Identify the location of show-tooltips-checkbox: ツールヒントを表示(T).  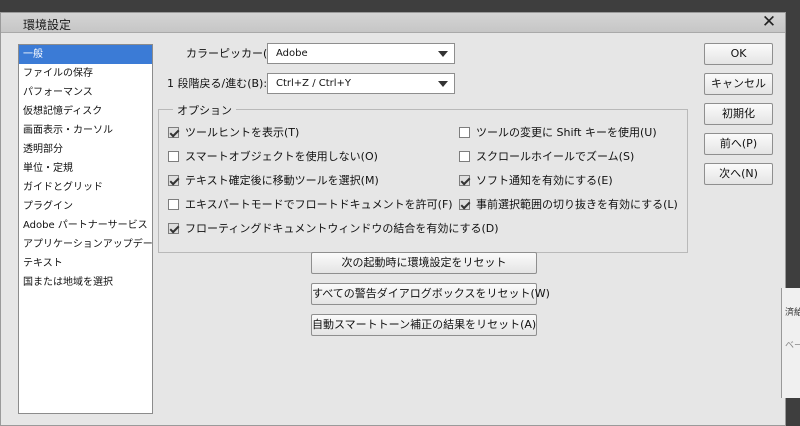
(233, 132).